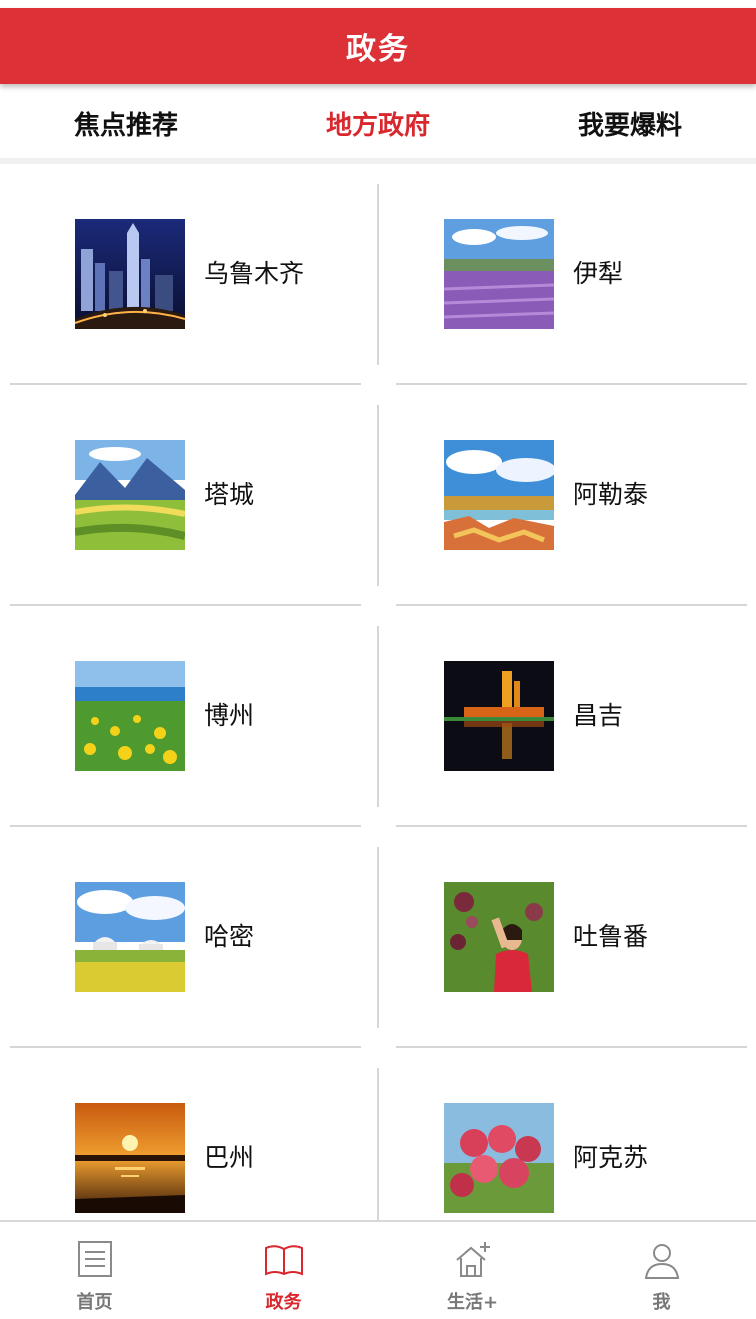 The width and height of the screenshot is (756, 1319). I want to click on app-header: 政务, so click(378, 46).